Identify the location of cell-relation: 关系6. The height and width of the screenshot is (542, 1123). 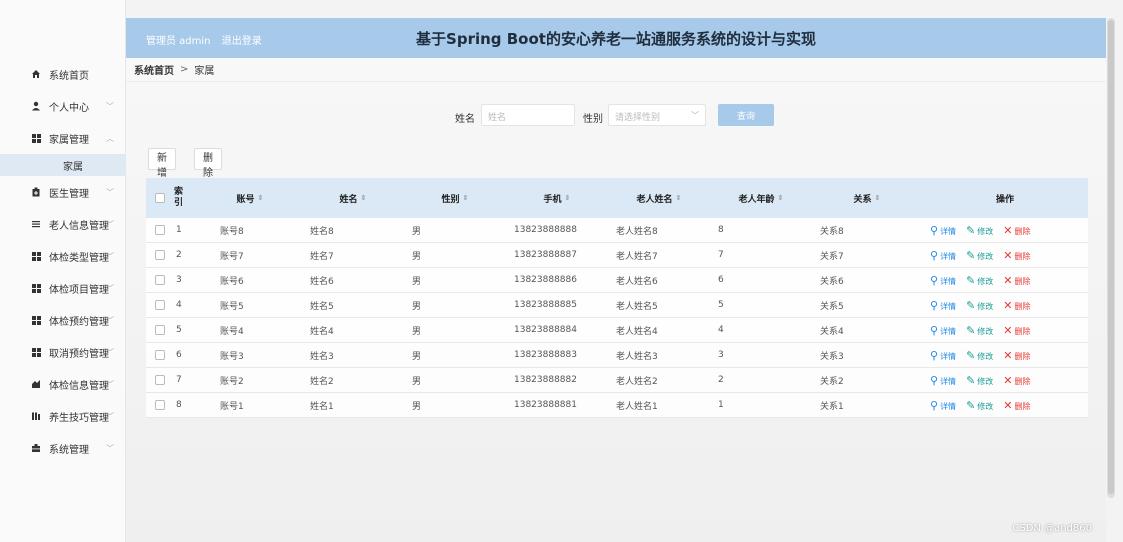
(832, 281).